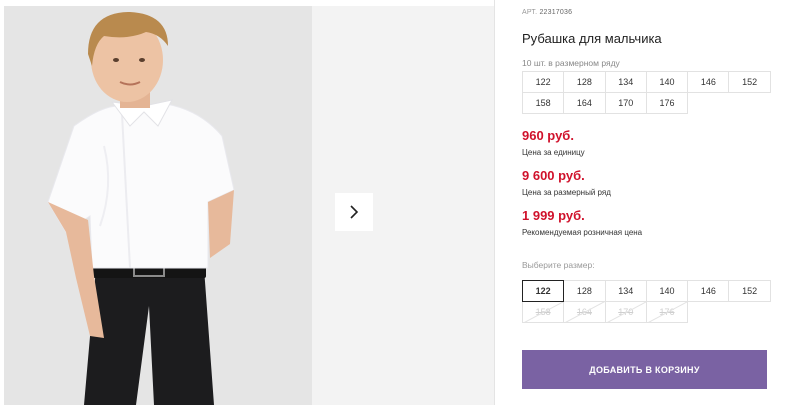  What do you see at coordinates (553, 215) in the screenshot?
I see `retail-price: 1 999 руб.` at bounding box center [553, 215].